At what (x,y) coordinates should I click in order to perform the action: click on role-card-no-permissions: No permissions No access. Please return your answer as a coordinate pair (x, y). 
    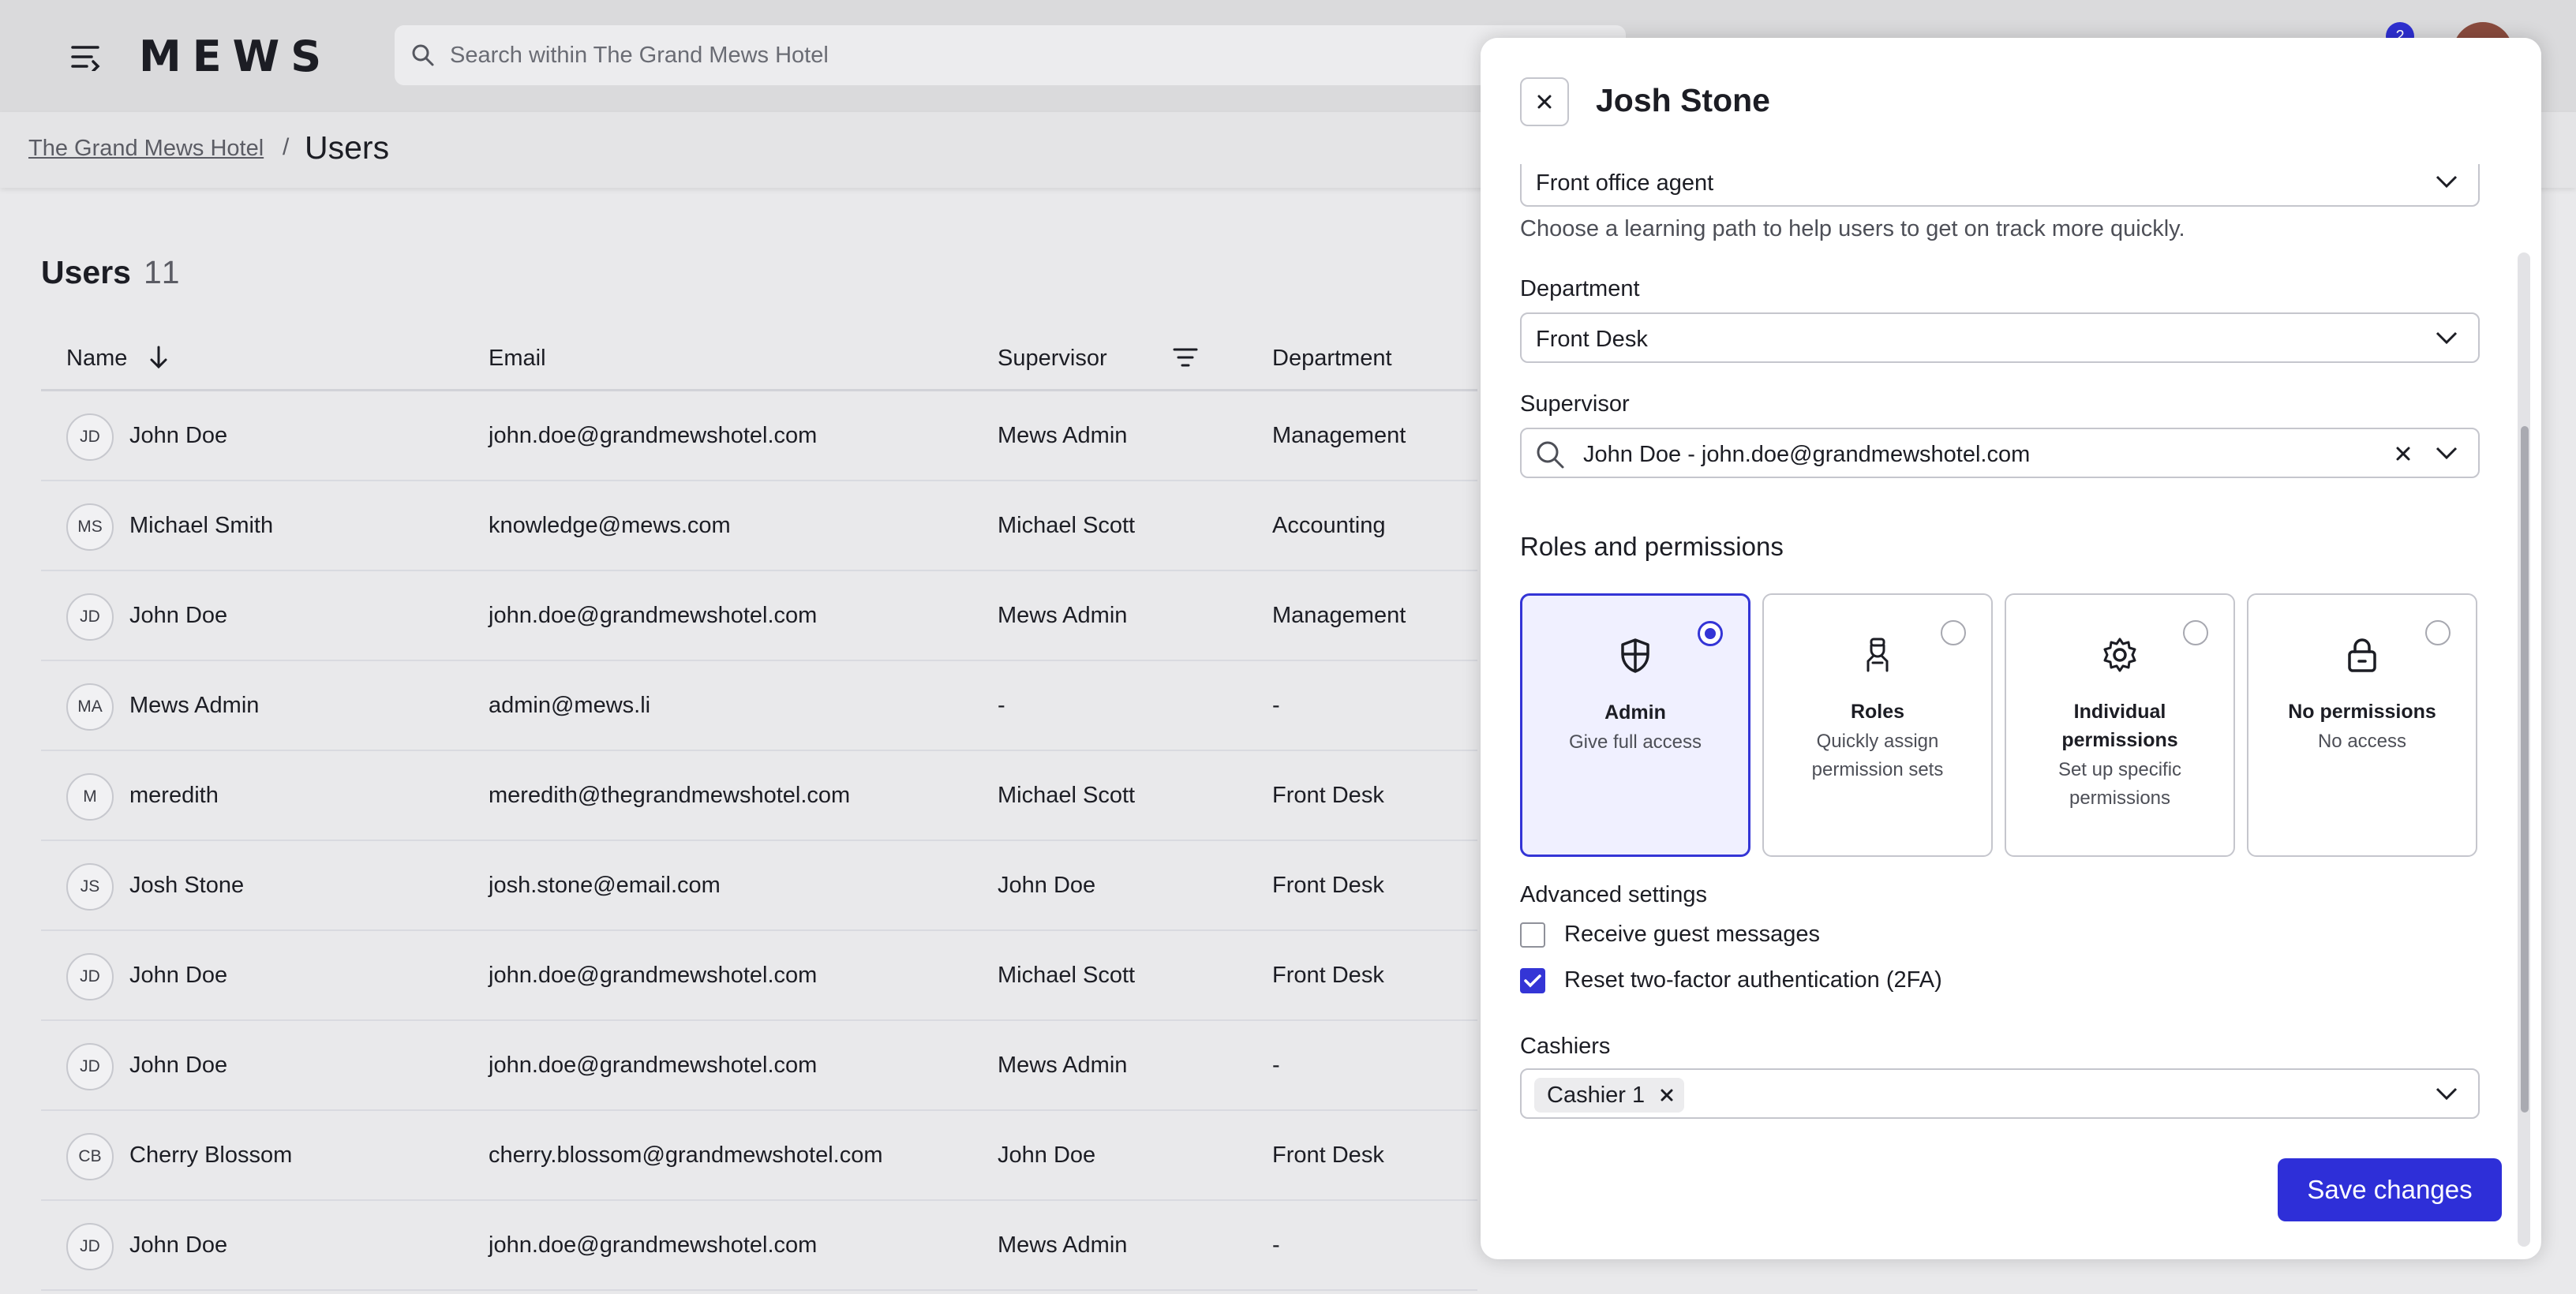
    Looking at the image, I should click on (2362, 725).